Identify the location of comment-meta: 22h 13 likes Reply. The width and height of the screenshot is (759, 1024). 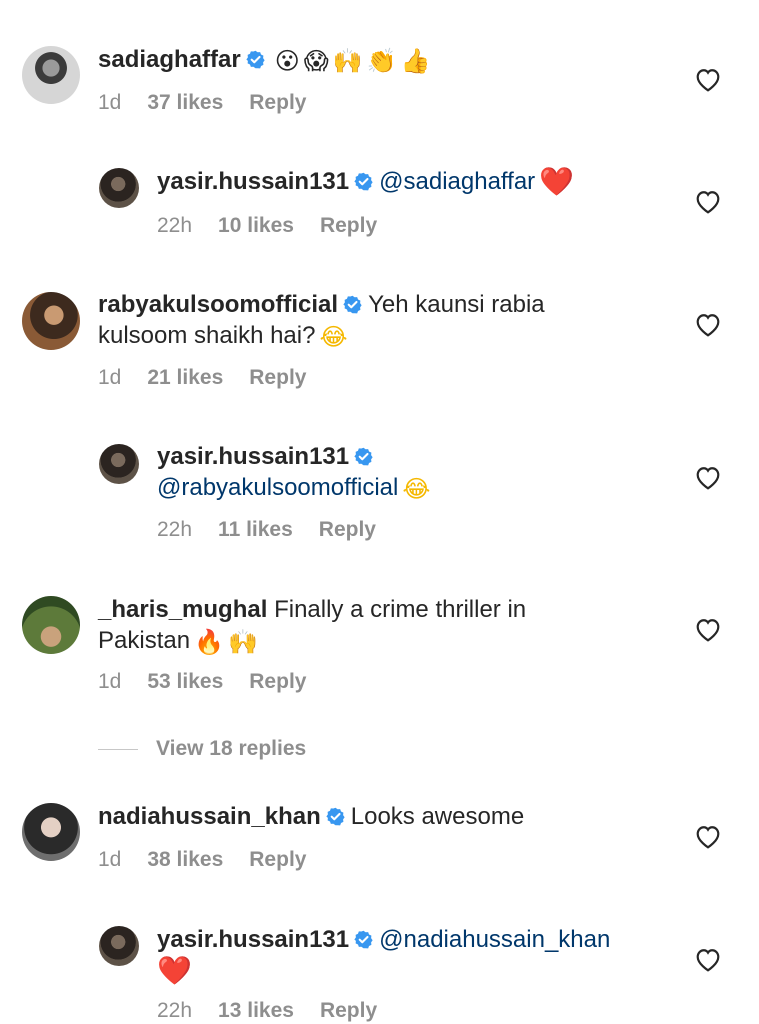
(280, 1011).